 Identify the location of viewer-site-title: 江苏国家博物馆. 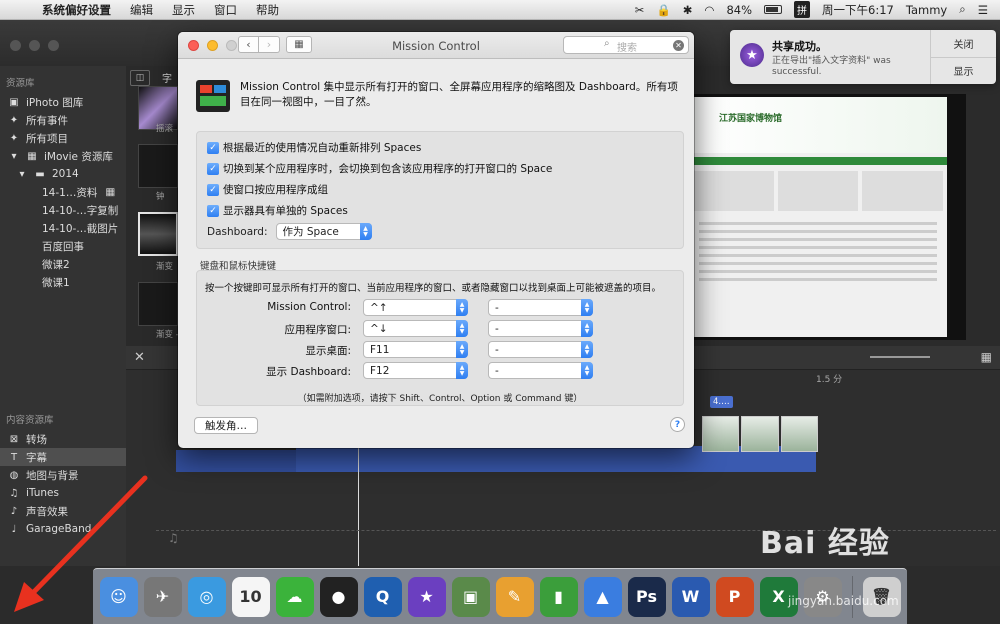
(751, 119).